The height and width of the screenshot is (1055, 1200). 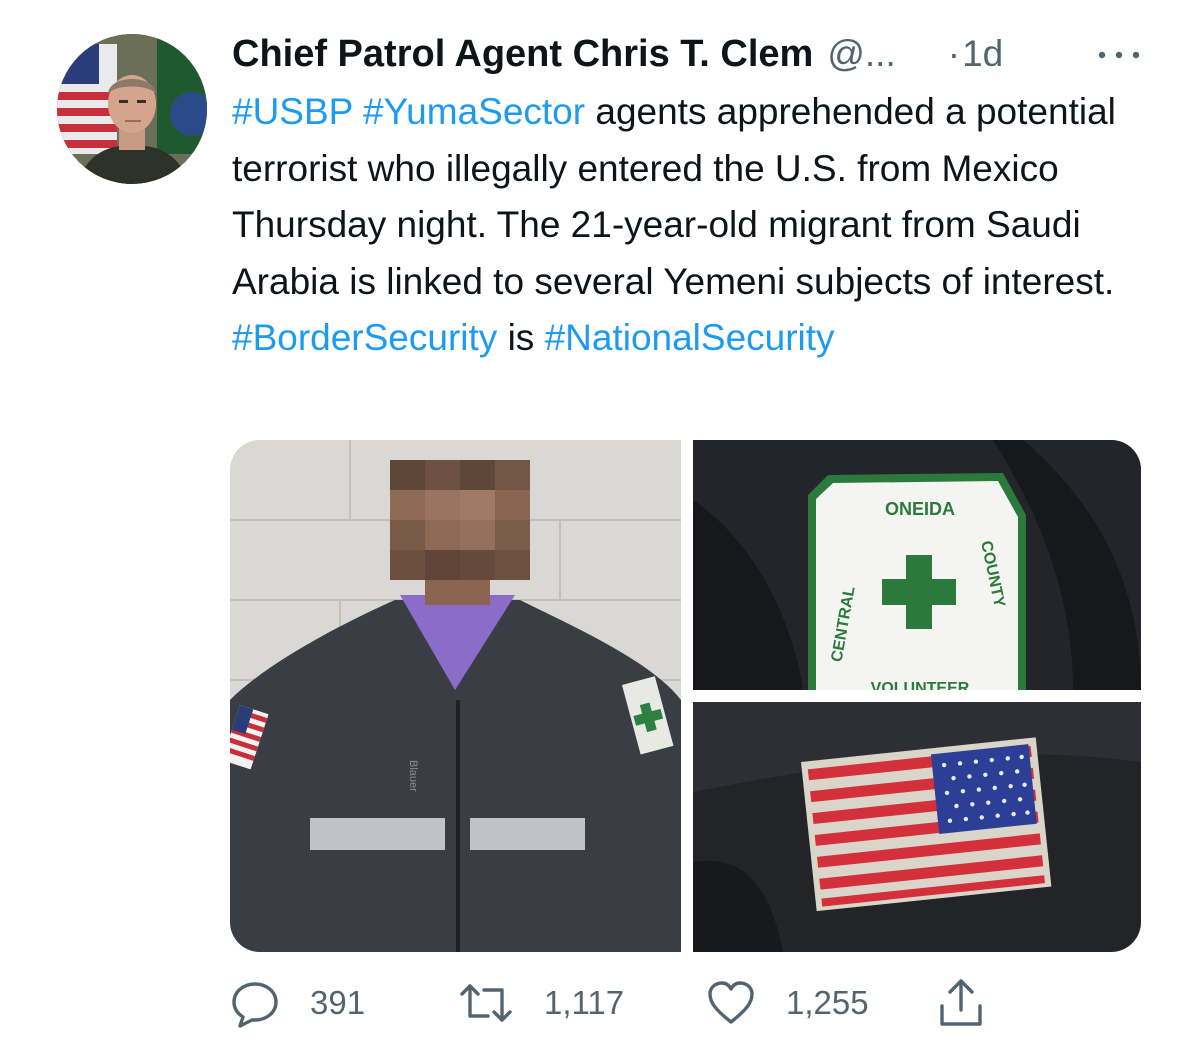 I want to click on like-count: 1,255, so click(x=827, y=1002).